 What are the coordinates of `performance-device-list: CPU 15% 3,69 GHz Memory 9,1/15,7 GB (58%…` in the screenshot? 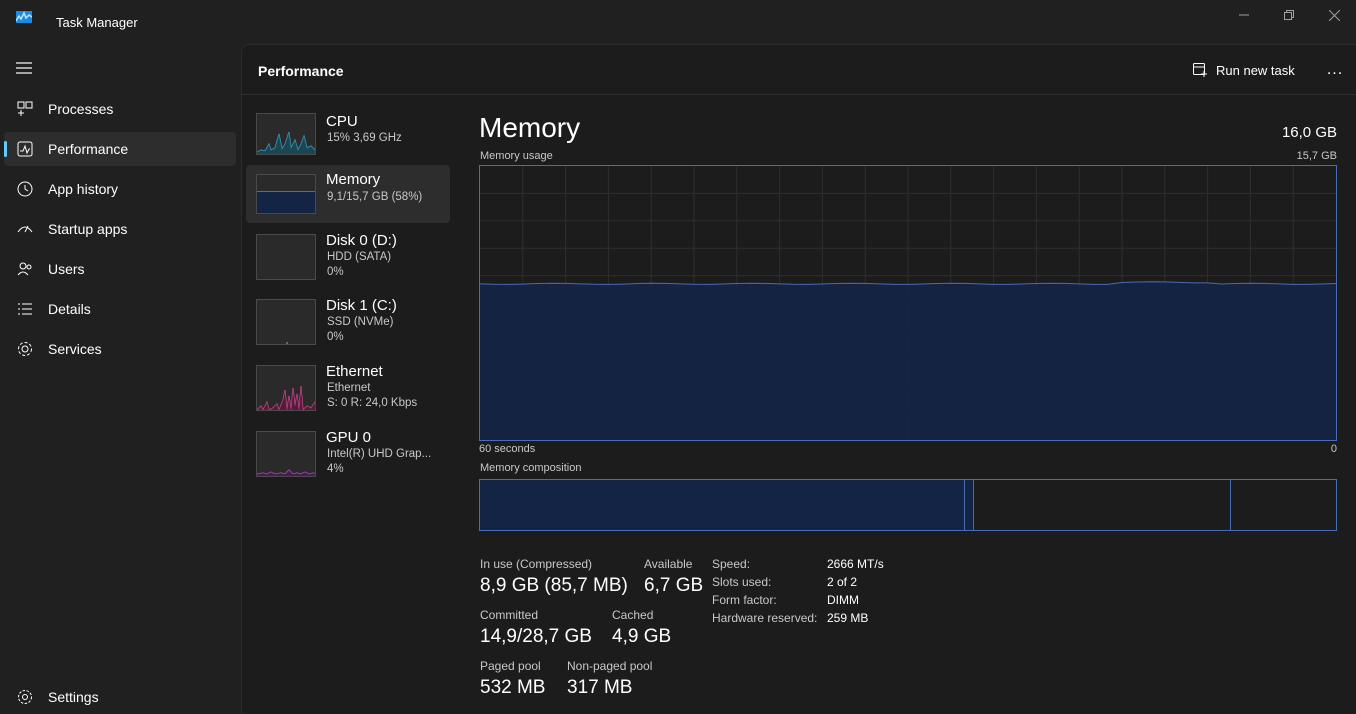 It's located at (349, 405).